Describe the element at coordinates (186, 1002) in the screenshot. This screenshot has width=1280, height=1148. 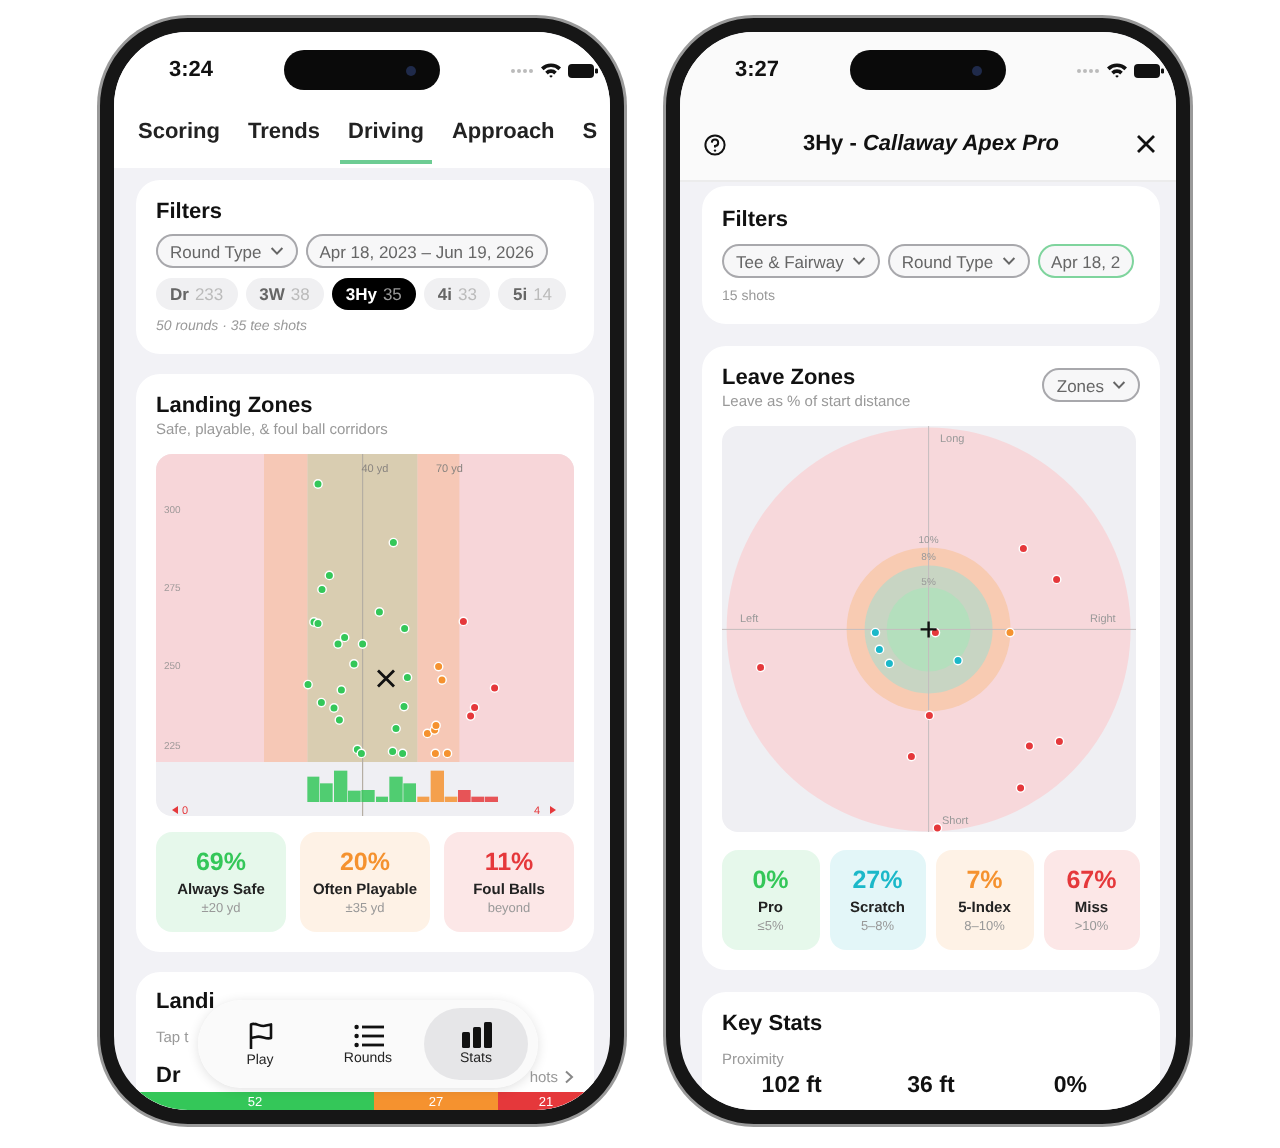
I see `card-title: Landi` at that location.